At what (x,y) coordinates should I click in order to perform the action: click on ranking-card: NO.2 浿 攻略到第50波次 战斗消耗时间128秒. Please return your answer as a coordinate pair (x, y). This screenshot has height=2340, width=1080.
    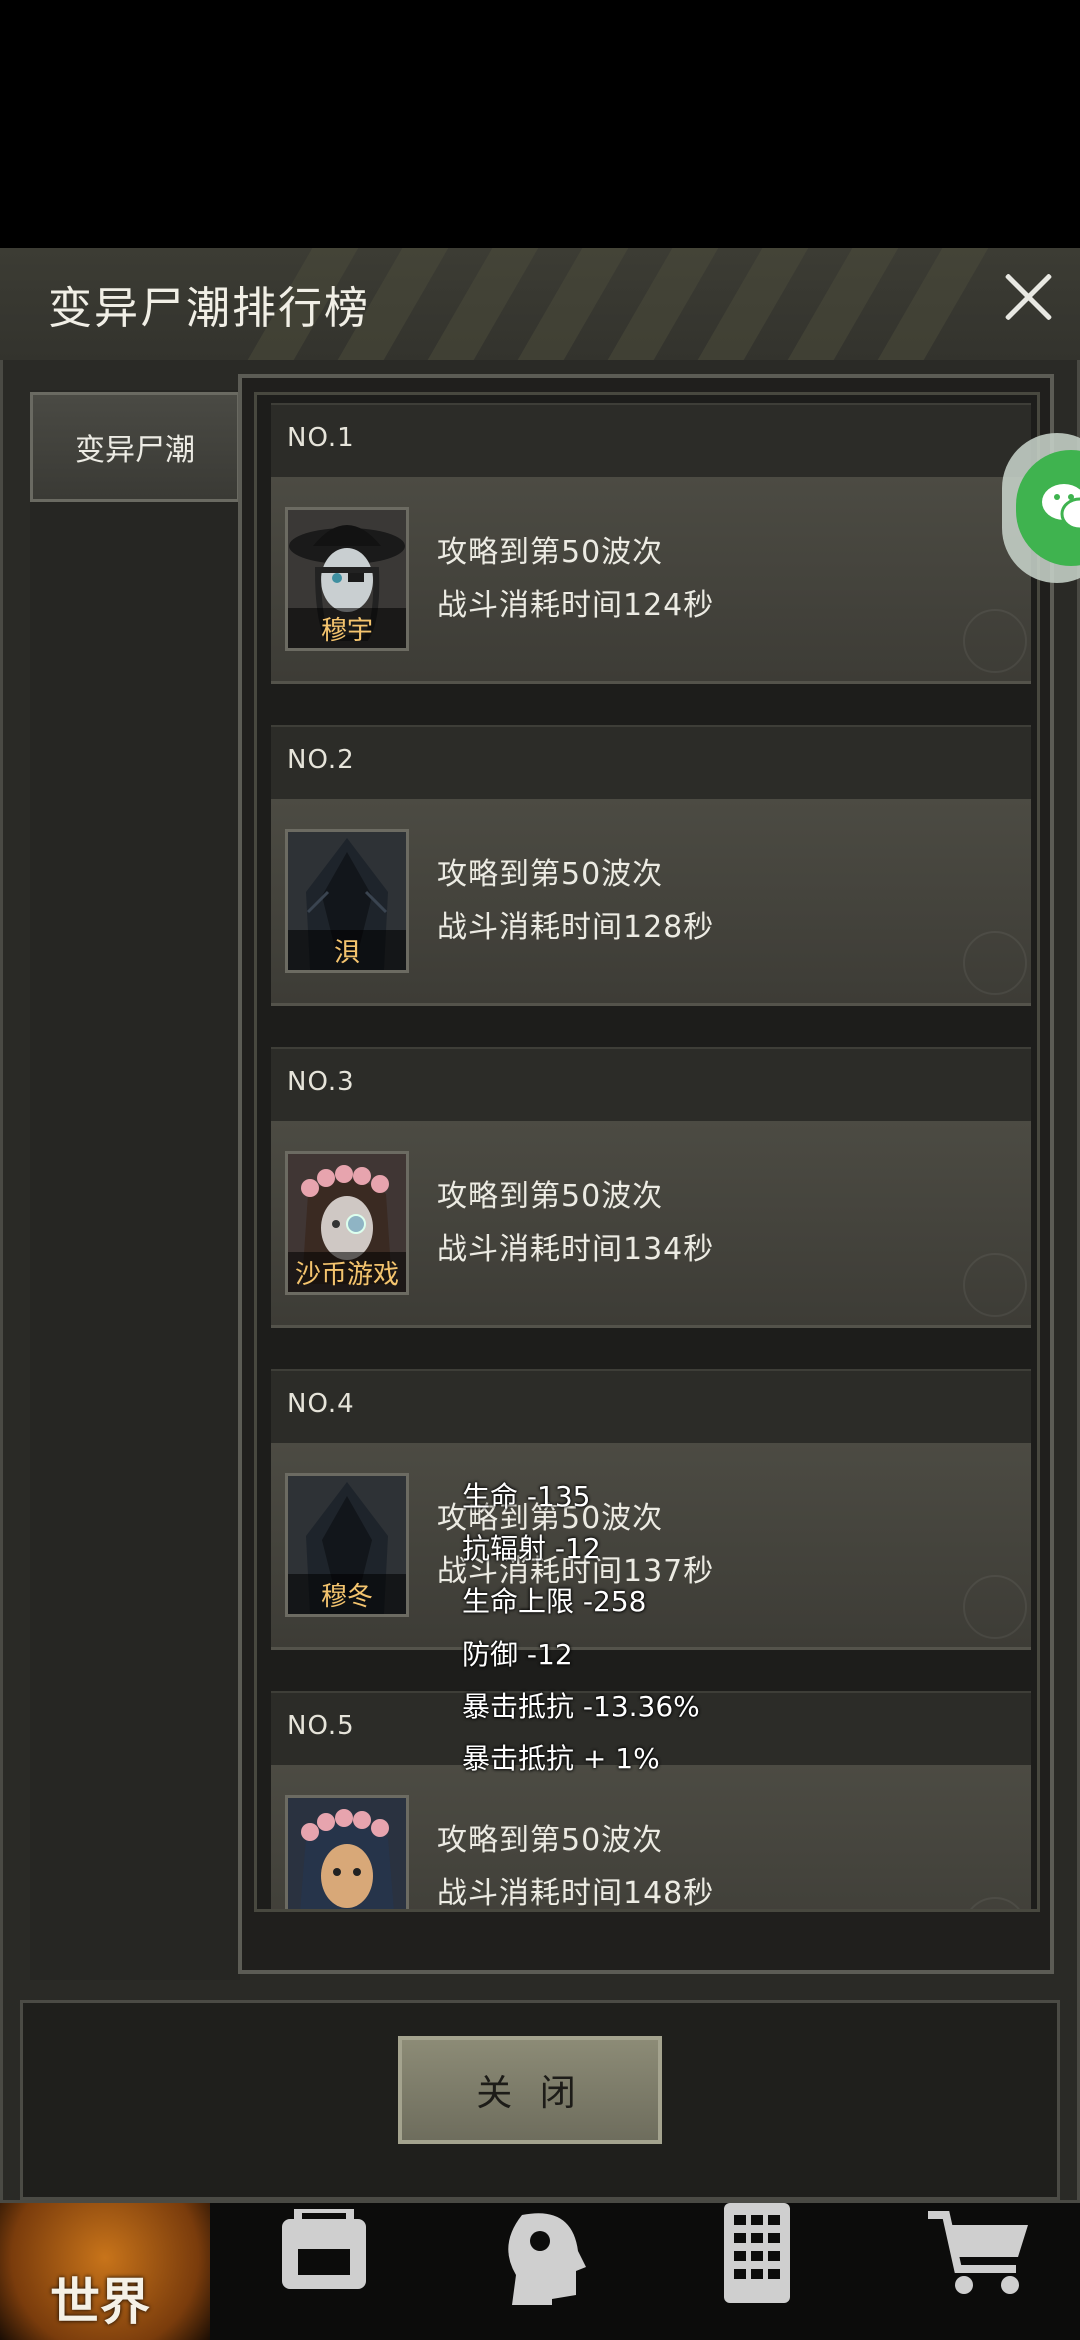
    Looking at the image, I should click on (651, 865).